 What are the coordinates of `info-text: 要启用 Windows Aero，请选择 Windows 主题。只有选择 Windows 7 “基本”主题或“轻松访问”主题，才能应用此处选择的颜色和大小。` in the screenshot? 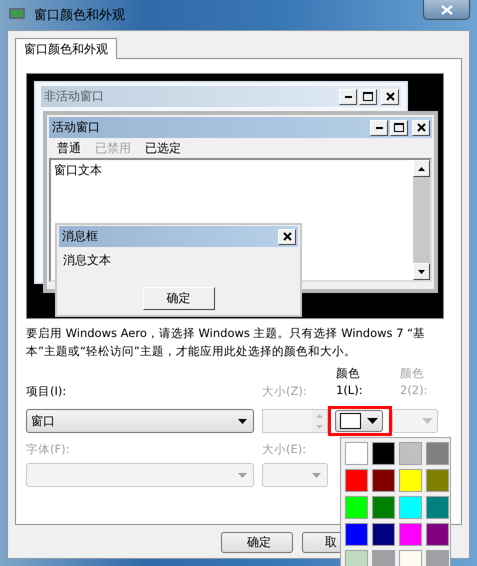 It's located at (226, 342).